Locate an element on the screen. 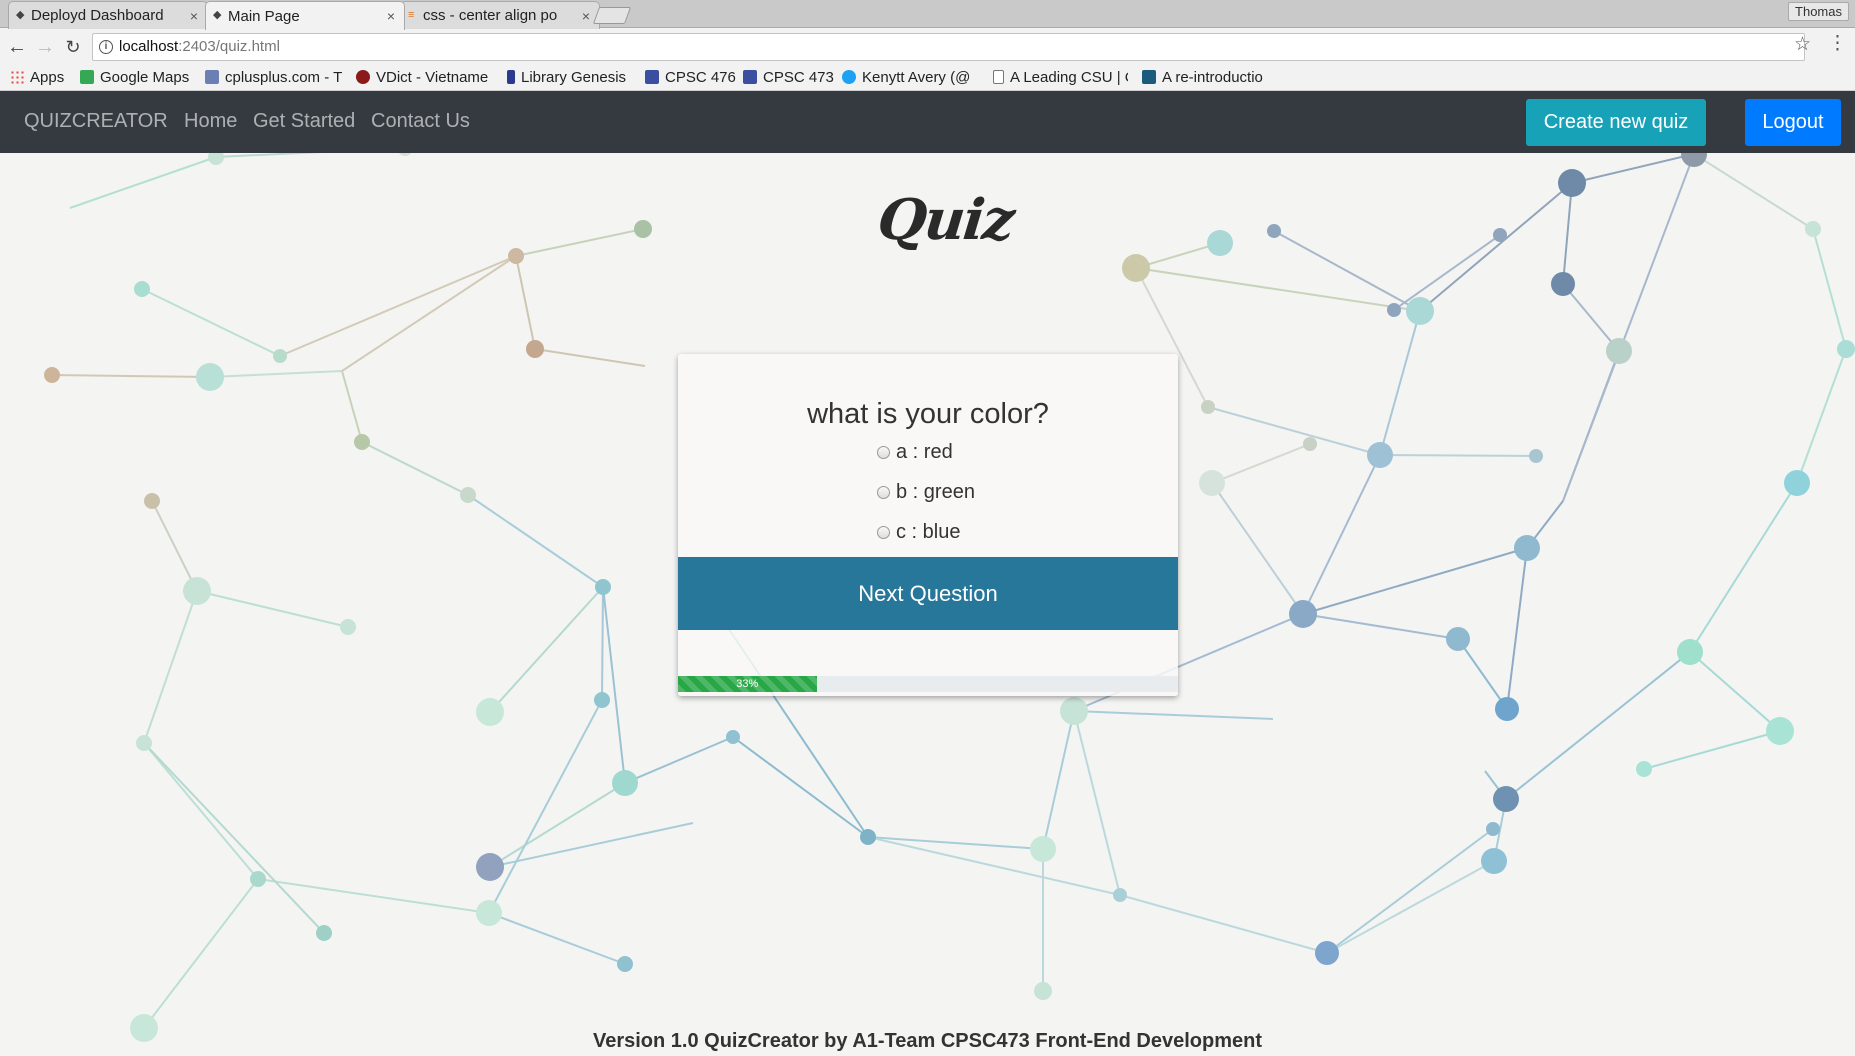  create-new-quiz-button: Create new quiz is located at coordinates (1616, 122).